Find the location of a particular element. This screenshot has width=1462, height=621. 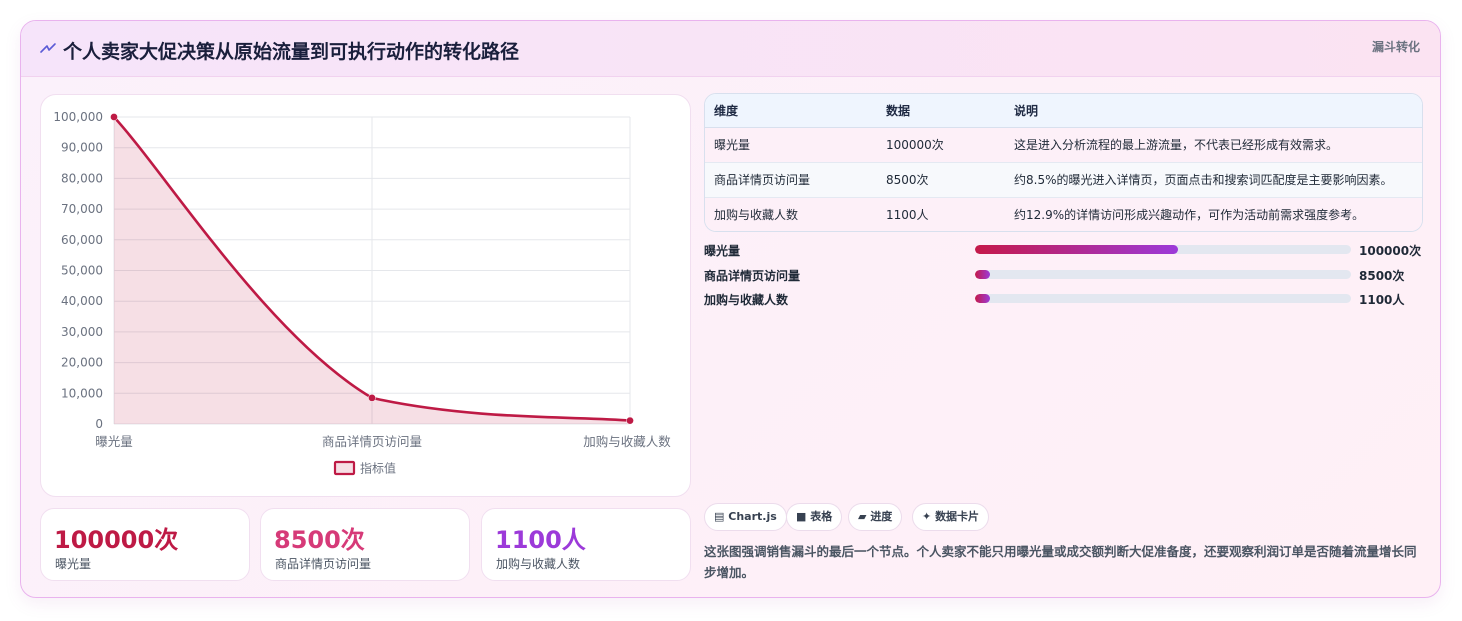

x-tick-label: 加购与收藏人数 is located at coordinates (627, 441).